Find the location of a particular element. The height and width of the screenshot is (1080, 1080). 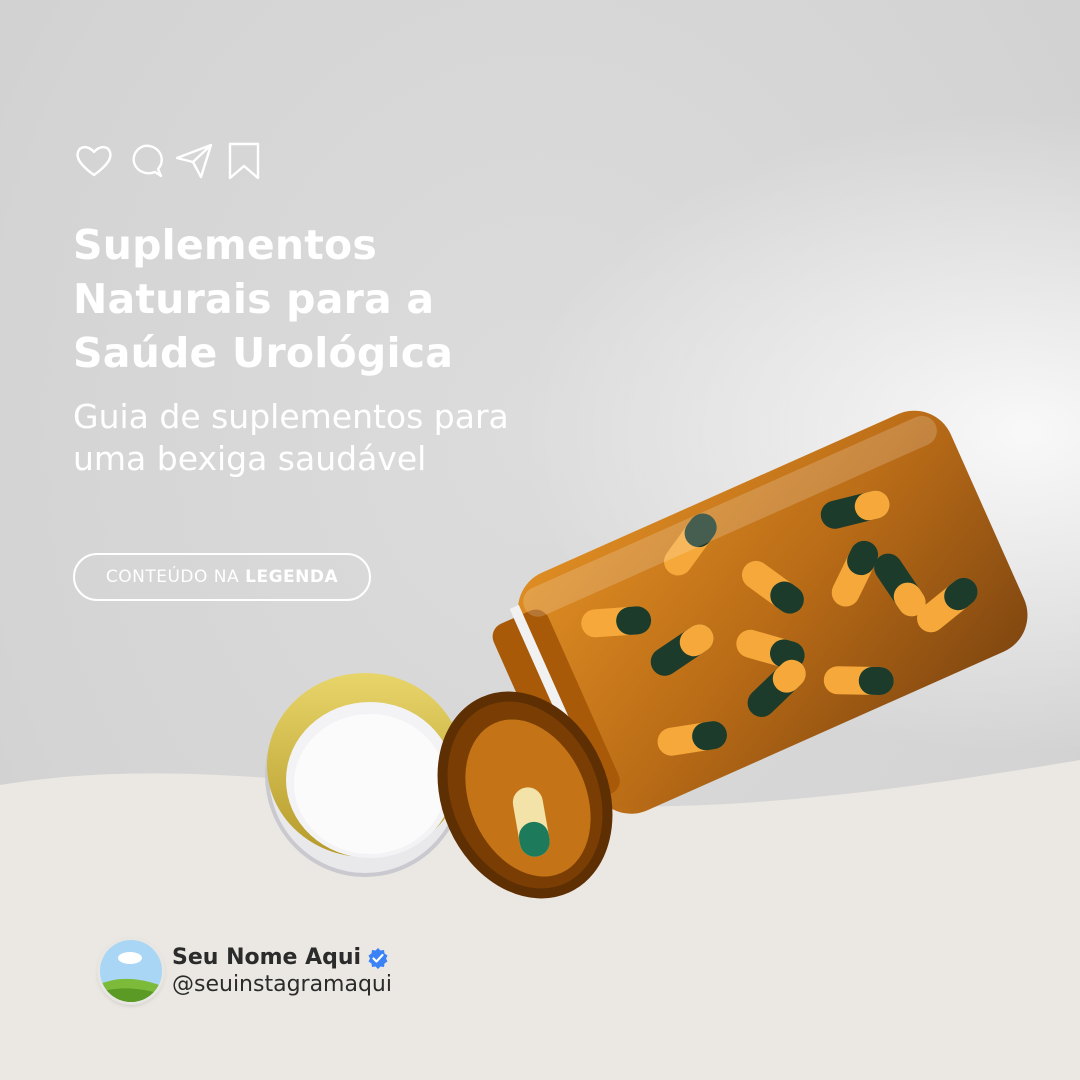

bottle-lid is located at coordinates (365, 775).